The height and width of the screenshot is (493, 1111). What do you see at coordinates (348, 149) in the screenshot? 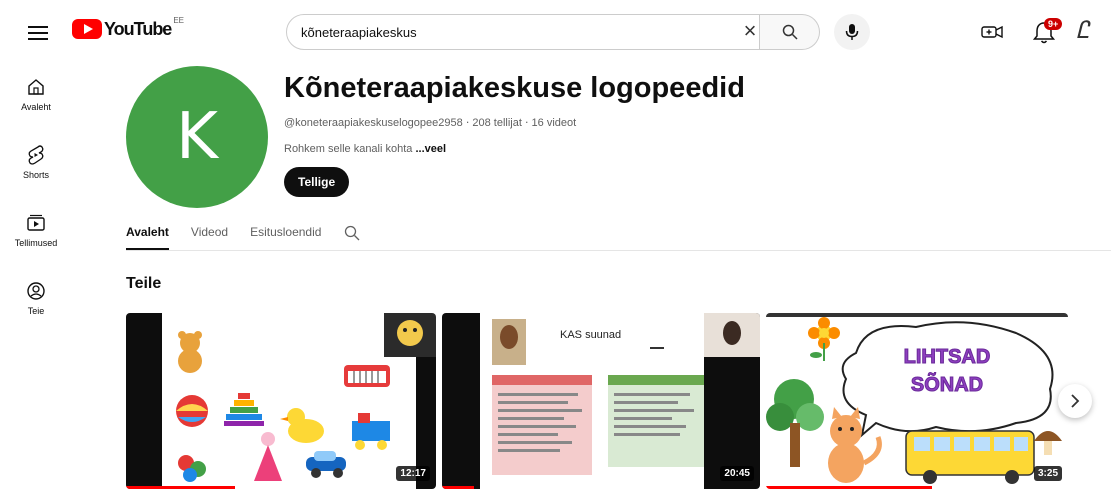
I see `description-text: Rohkem selle kanali kohta` at bounding box center [348, 149].